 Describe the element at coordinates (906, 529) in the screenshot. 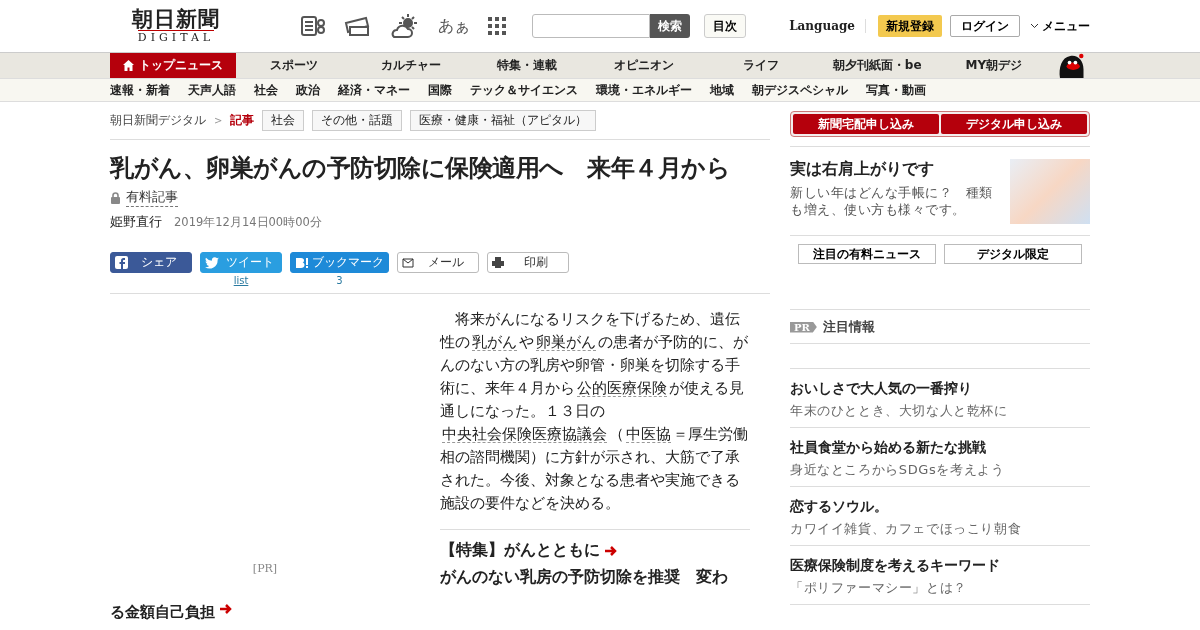

I see `pr-description: カワイイ雑貨、カフェでほっこり朝食` at that location.